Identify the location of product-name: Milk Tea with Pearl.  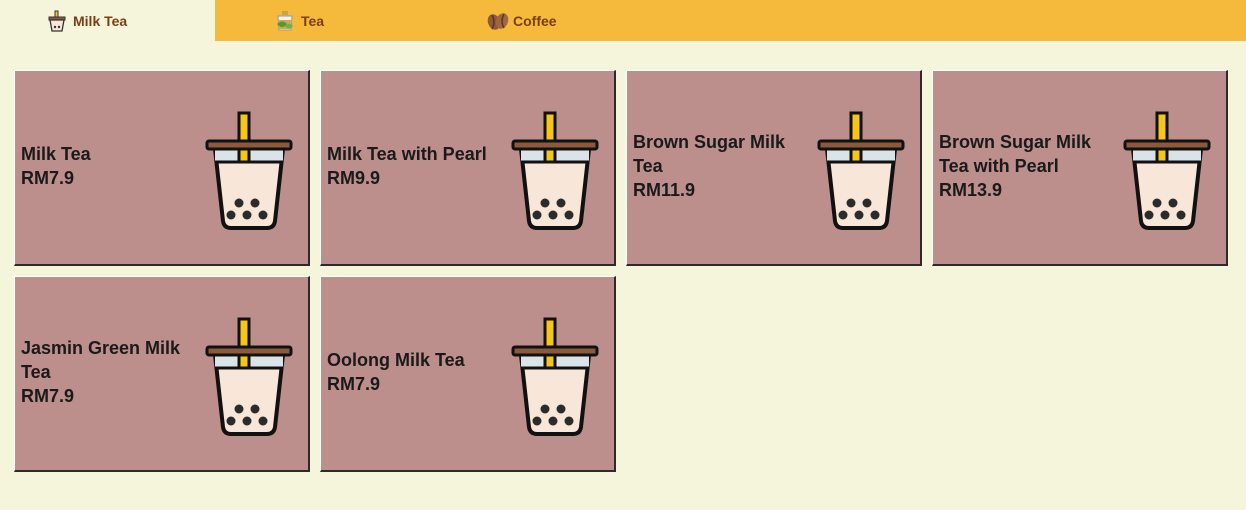
(407, 153).